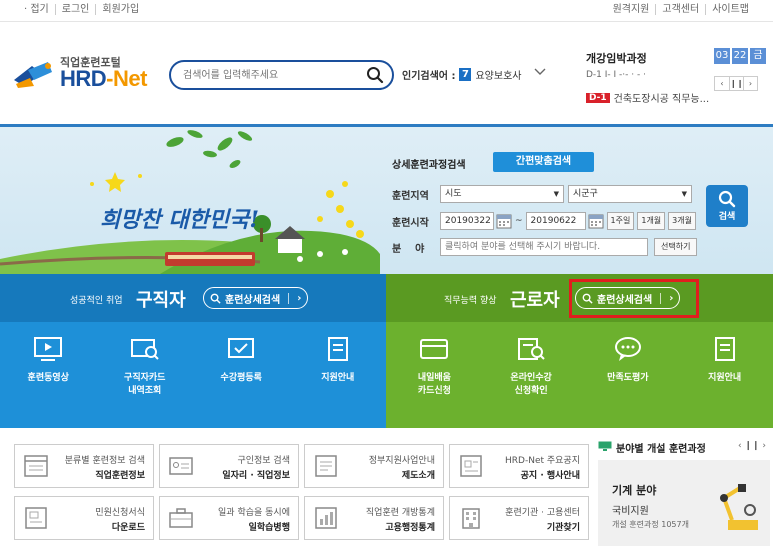  What do you see at coordinates (471, 466) in the screenshot?
I see `notice-document-icon` at bounding box center [471, 466].